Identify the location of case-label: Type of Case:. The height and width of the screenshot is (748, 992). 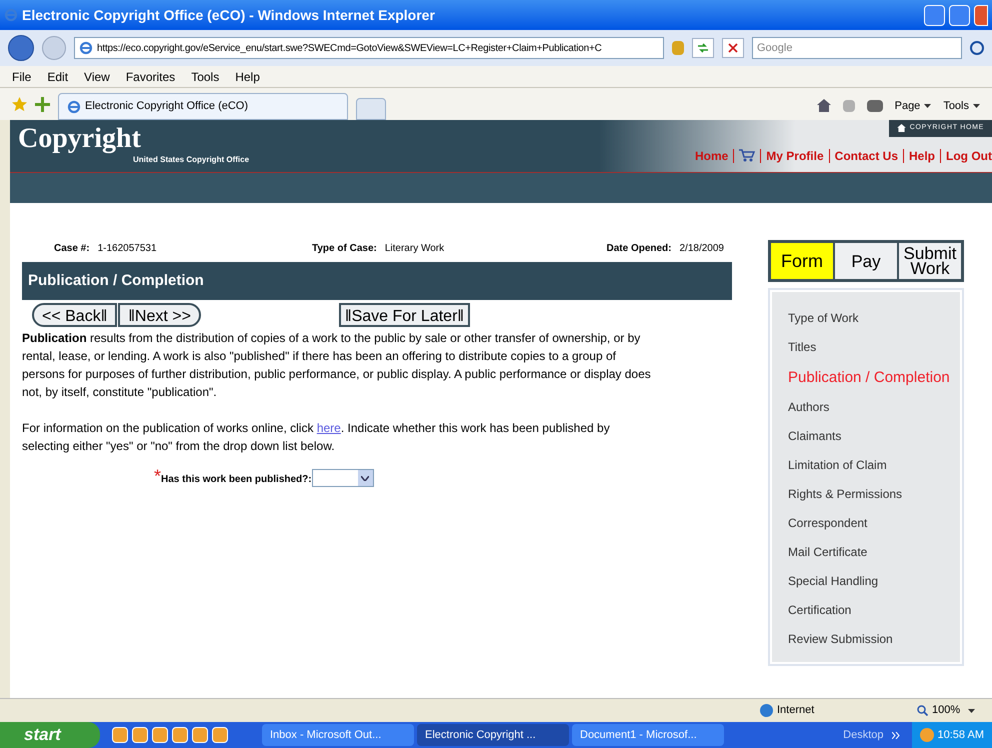
(344, 249).